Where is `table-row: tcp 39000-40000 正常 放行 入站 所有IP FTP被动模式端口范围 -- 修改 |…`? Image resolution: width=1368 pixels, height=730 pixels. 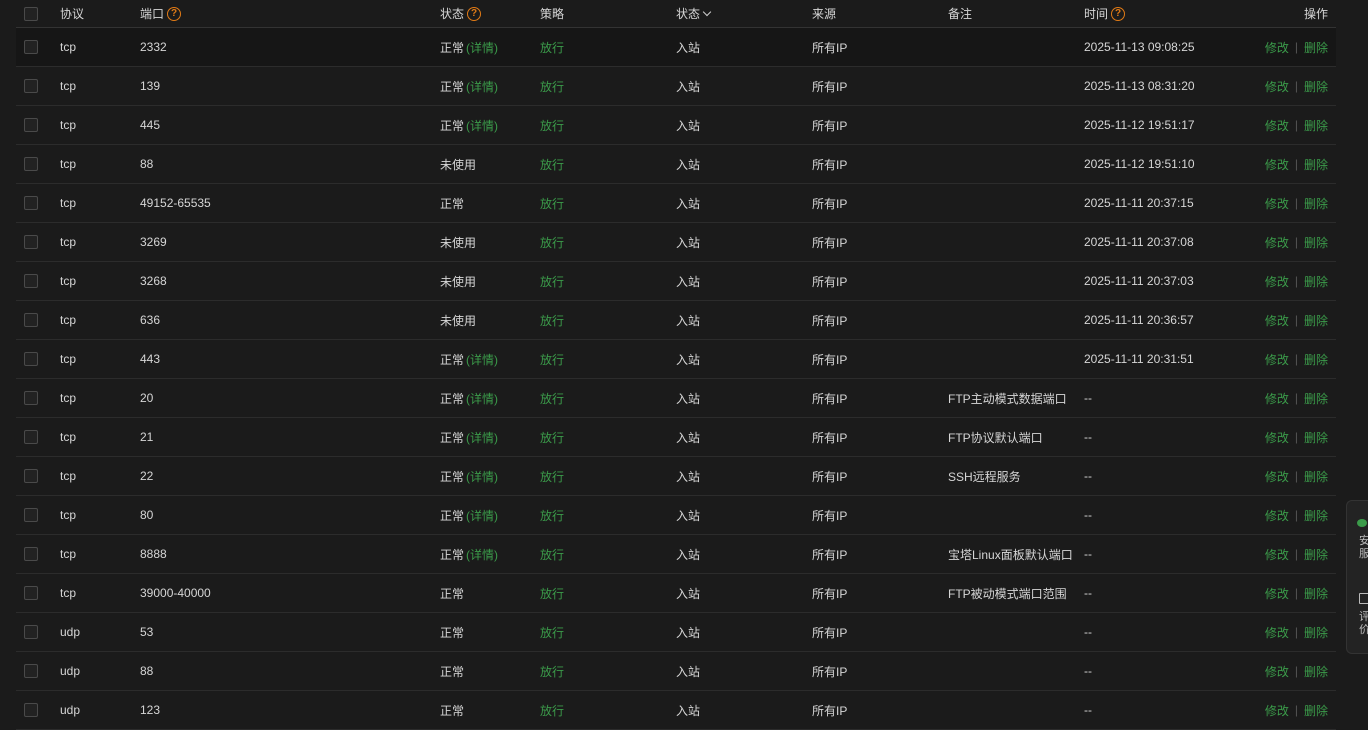
table-row: tcp 39000-40000 正常 放行 入站 所有IP FTP被动模式端口范围 -- 修改 |… is located at coordinates (676, 593).